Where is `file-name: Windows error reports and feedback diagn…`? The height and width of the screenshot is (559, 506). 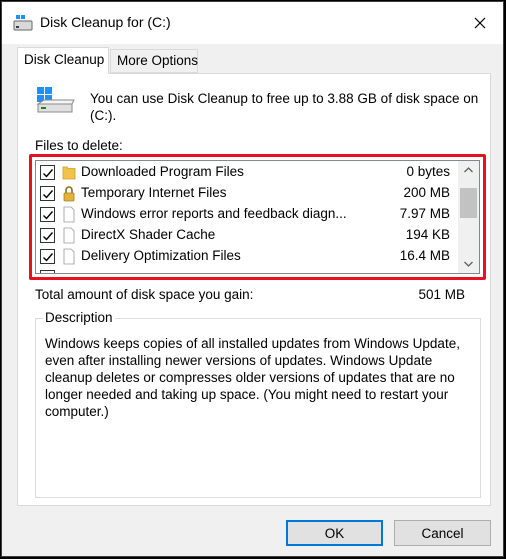
file-name: Windows error reports and feedback diagn… is located at coordinates (214, 213).